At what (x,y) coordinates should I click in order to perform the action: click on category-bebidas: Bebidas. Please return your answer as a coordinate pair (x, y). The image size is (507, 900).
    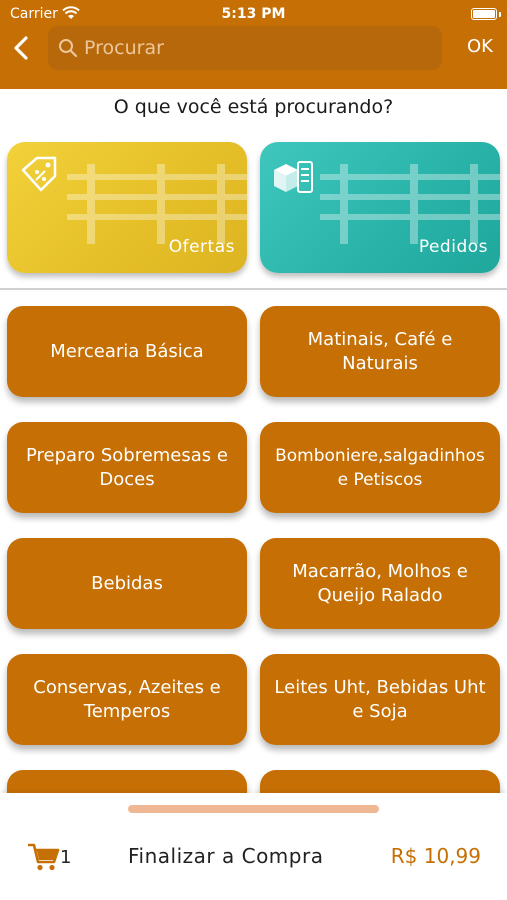
    Looking at the image, I should click on (127, 583).